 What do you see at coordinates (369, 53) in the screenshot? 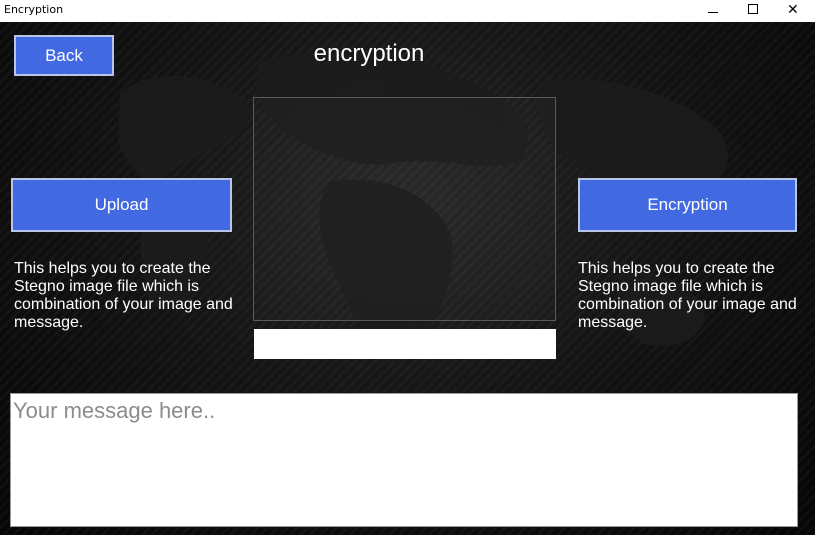
I see `page-title: encryption` at bounding box center [369, 53].